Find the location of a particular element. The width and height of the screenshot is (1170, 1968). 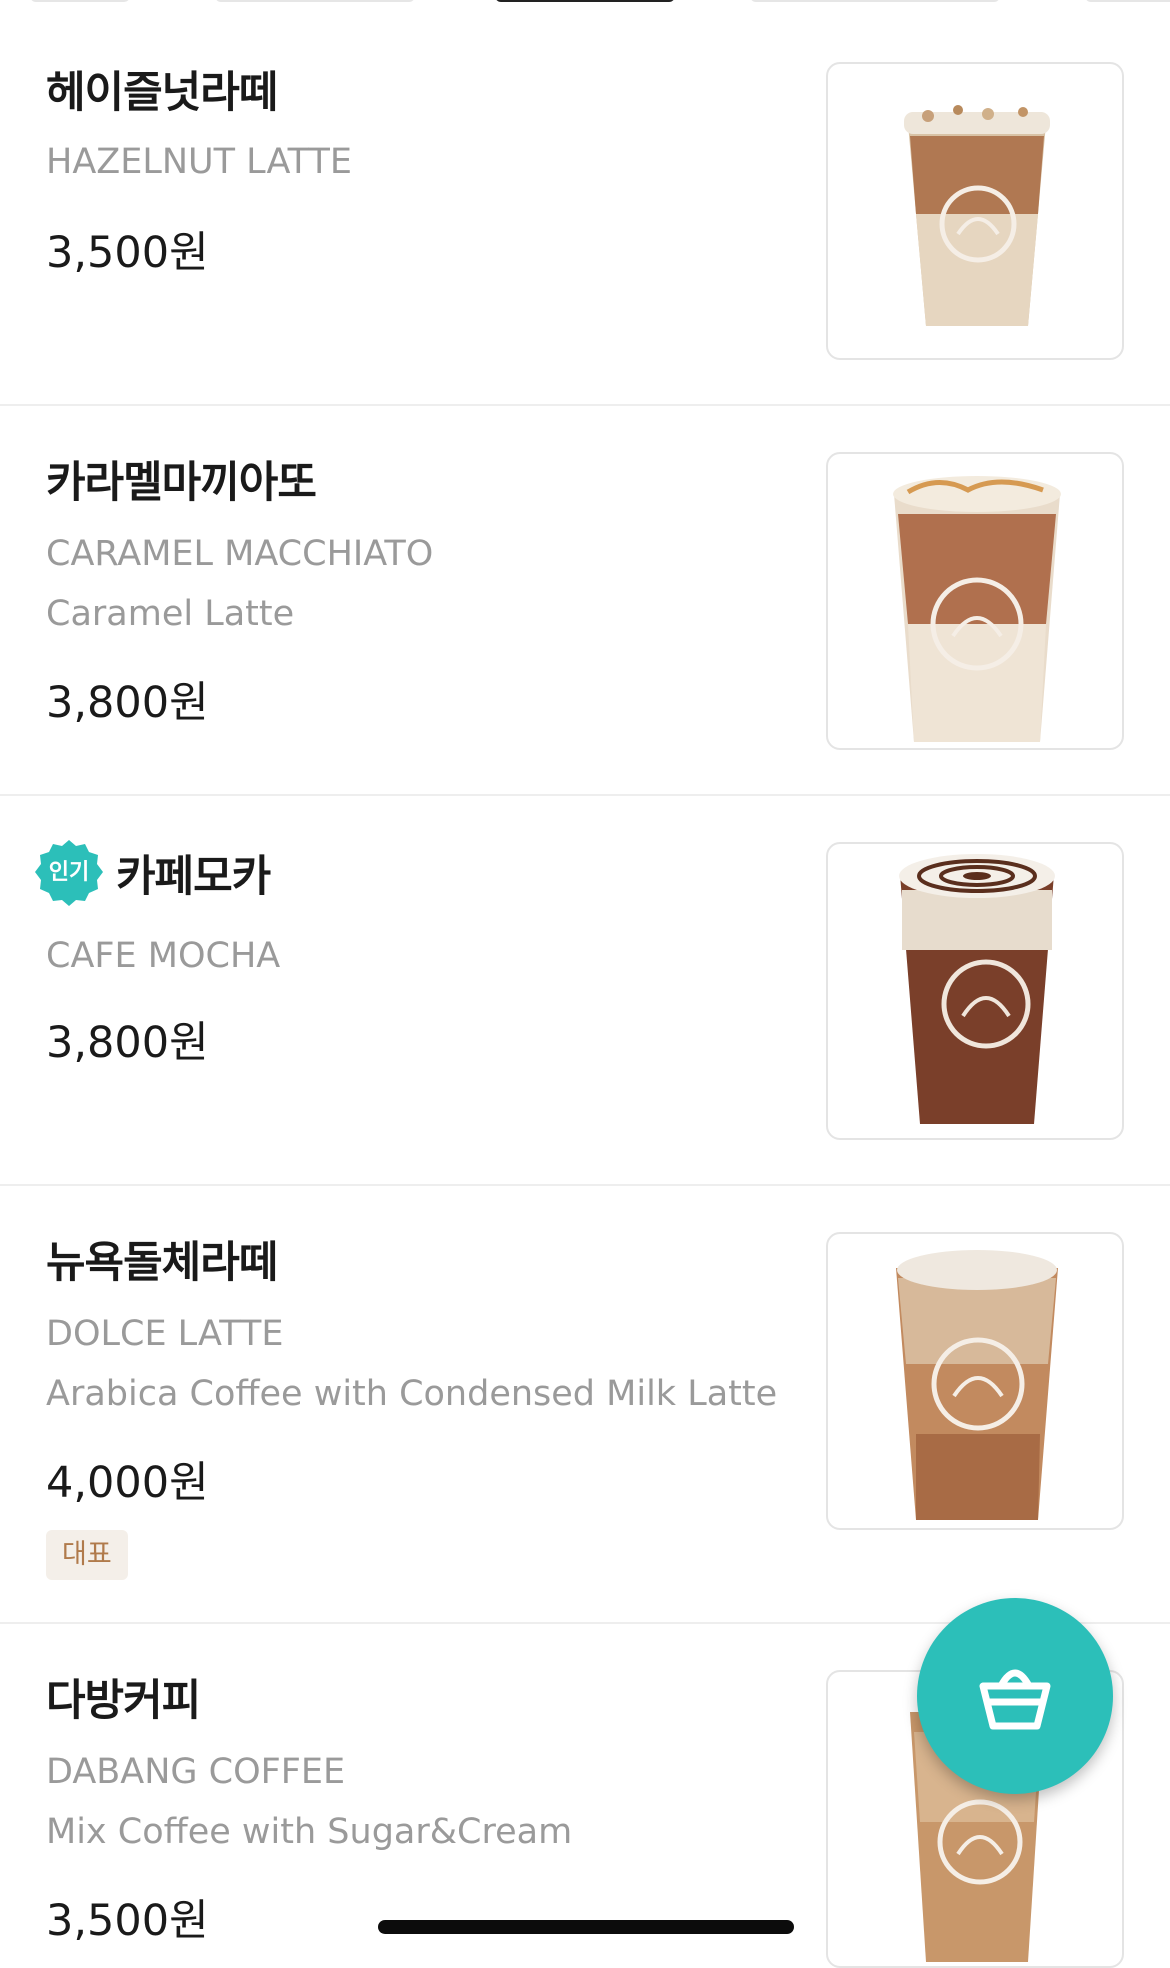

item-name-en: DOLCE LATTE is located at coordinates (165, 1334).